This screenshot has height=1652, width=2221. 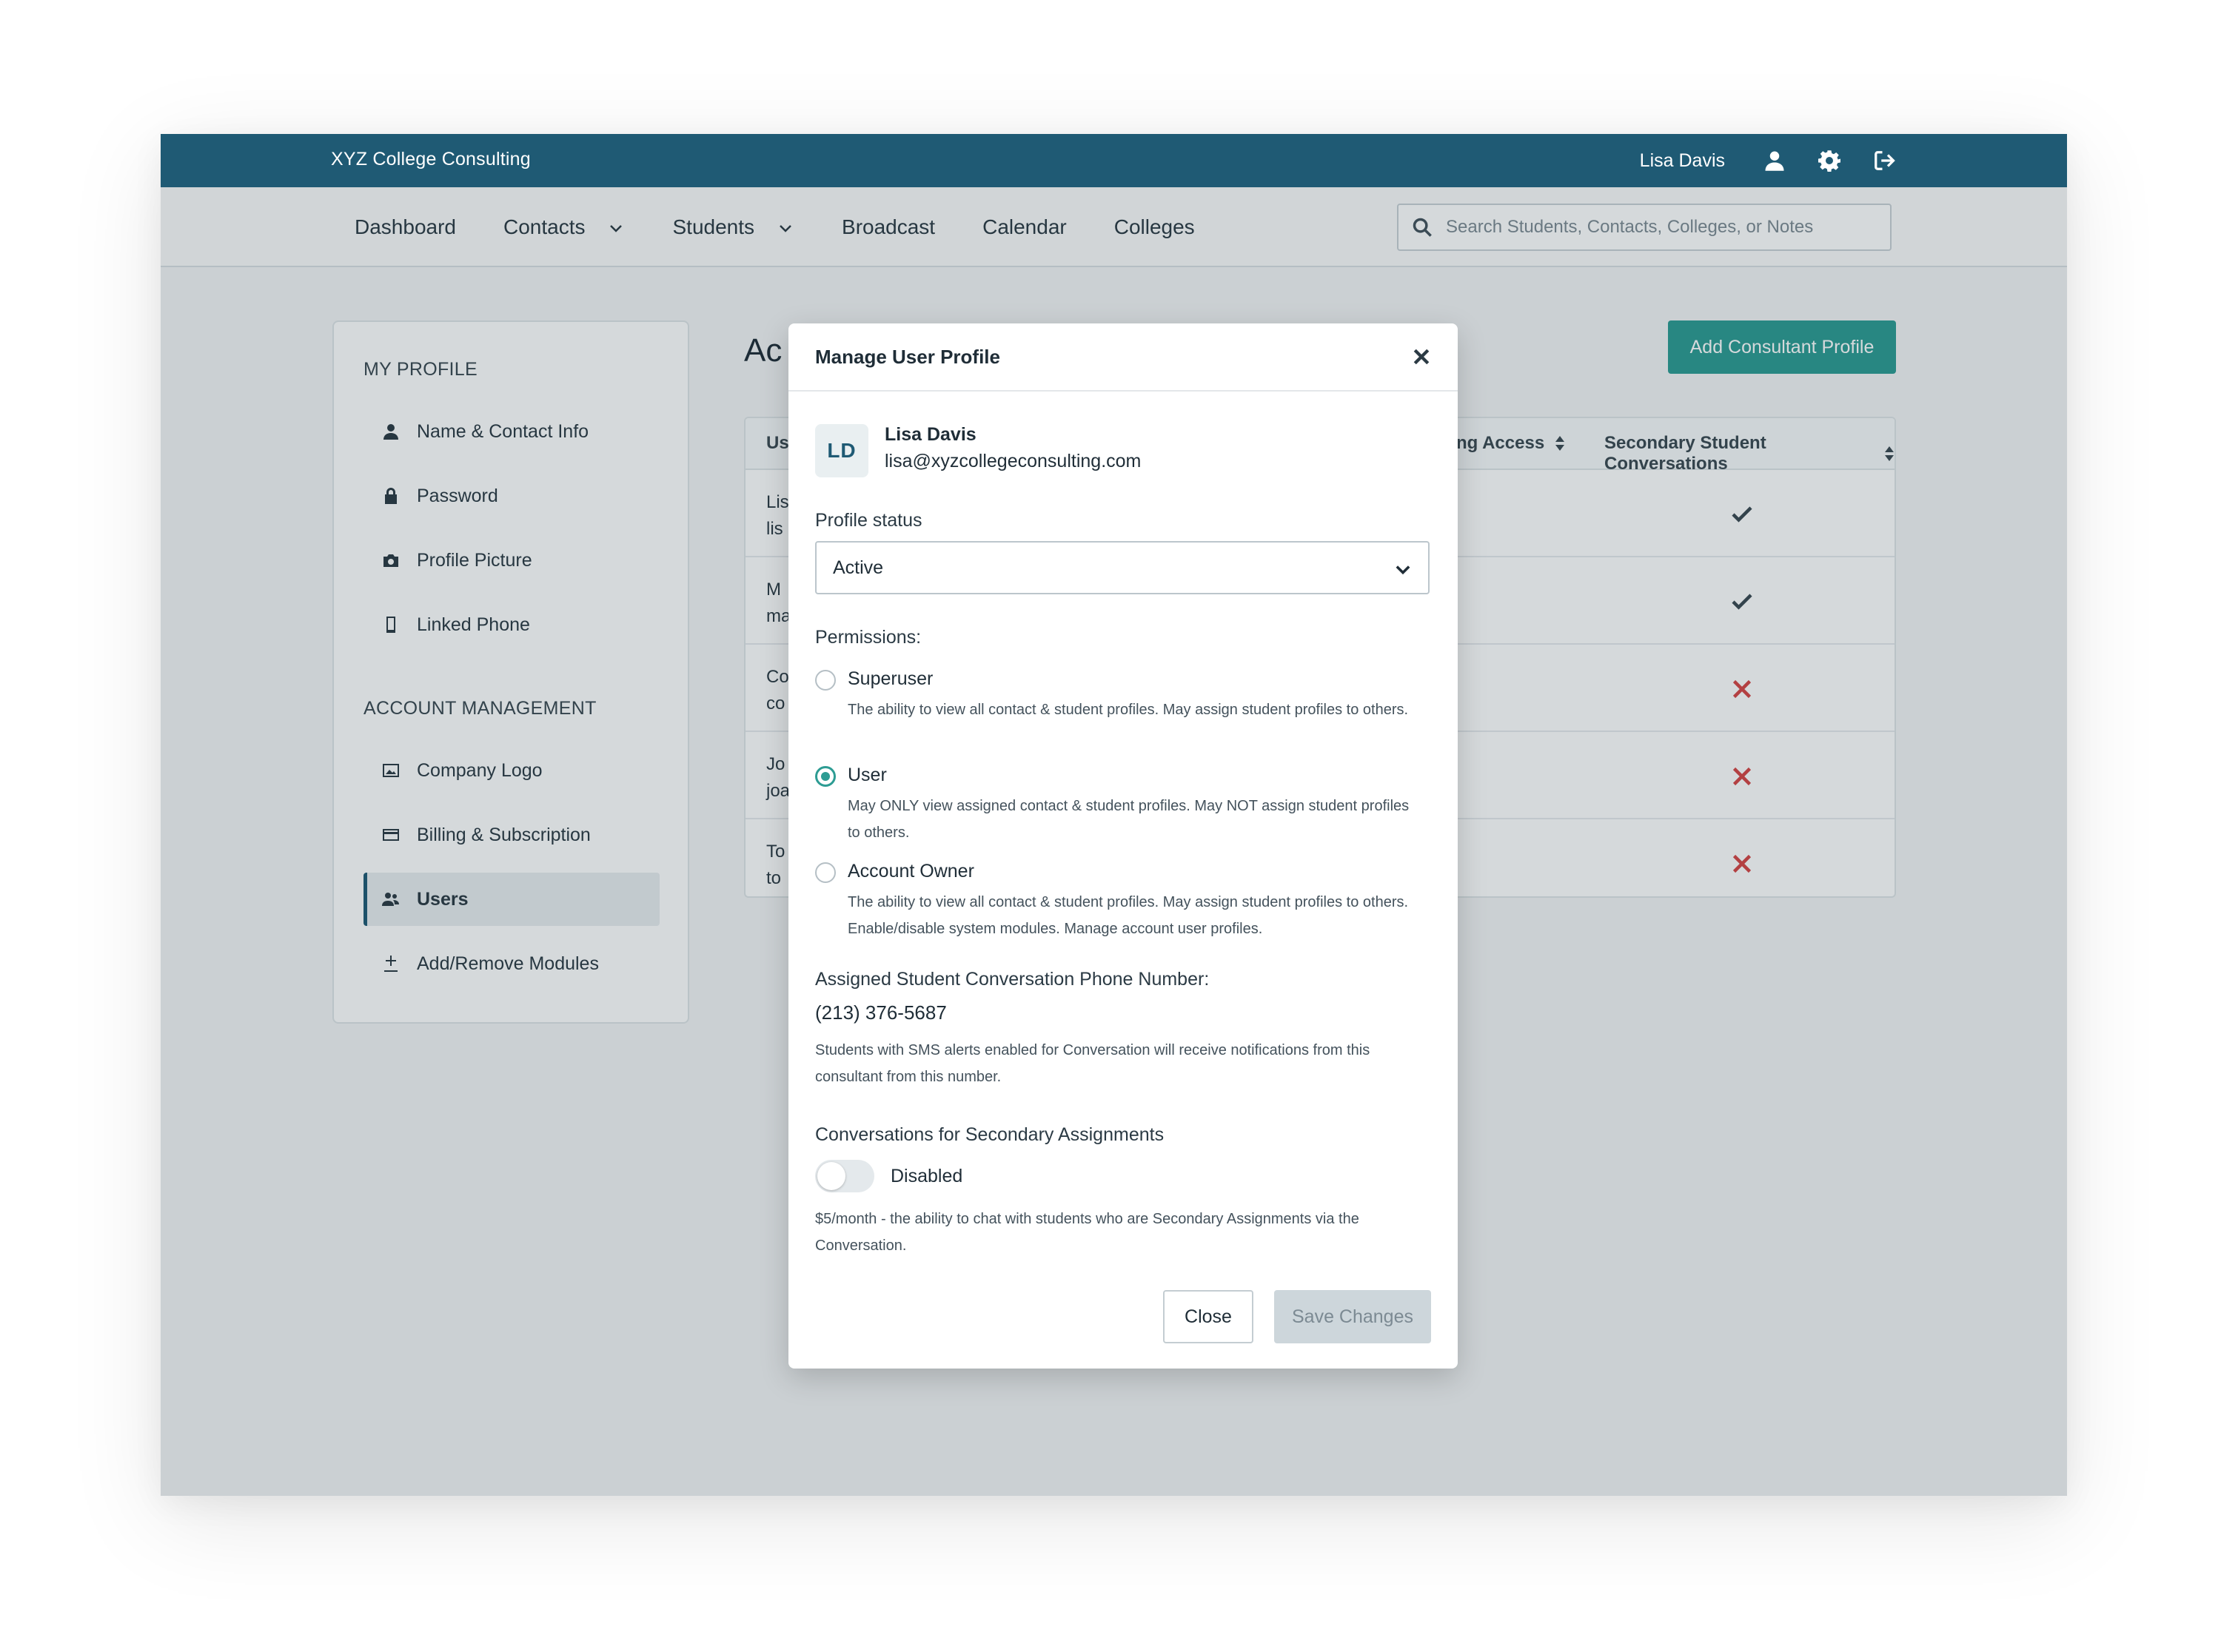 What do you see at coordinates (825, 872) in the screenshot?
I see `account-owner-radio` at bounding box center [825, 872].